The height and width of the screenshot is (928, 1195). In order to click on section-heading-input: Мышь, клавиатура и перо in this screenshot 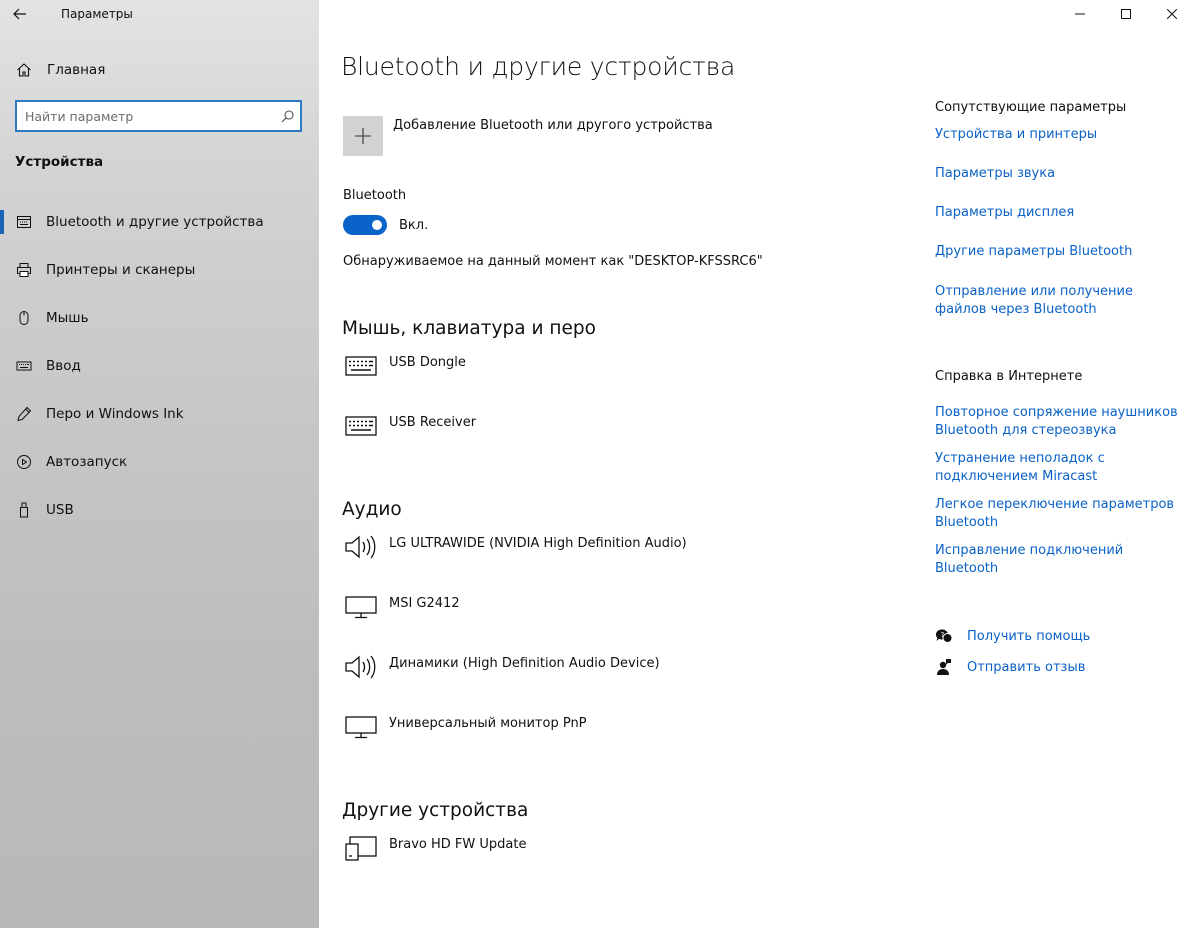, I will do `click(469, 328)`.